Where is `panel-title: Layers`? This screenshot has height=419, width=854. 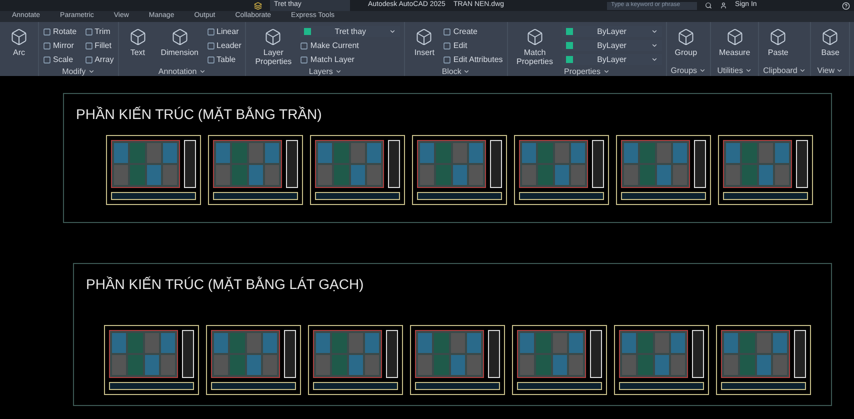
panel-title: Layers is located at coordinates (325, 71).